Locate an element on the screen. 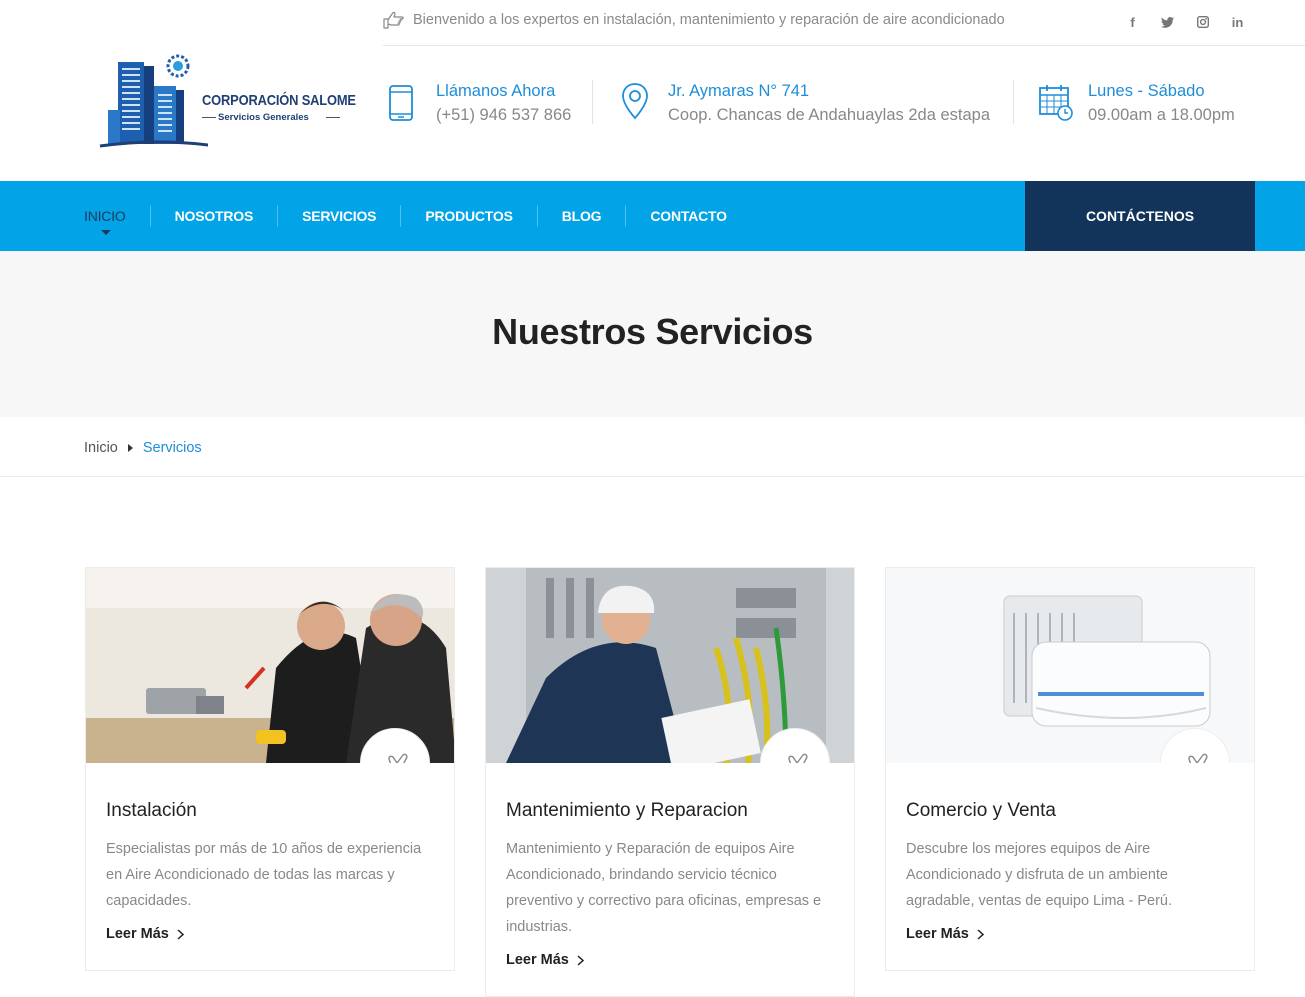 This screenshot has width=1305, height=997. info-call-title: Llámanos Ahora is located at coordinates (496, 91).